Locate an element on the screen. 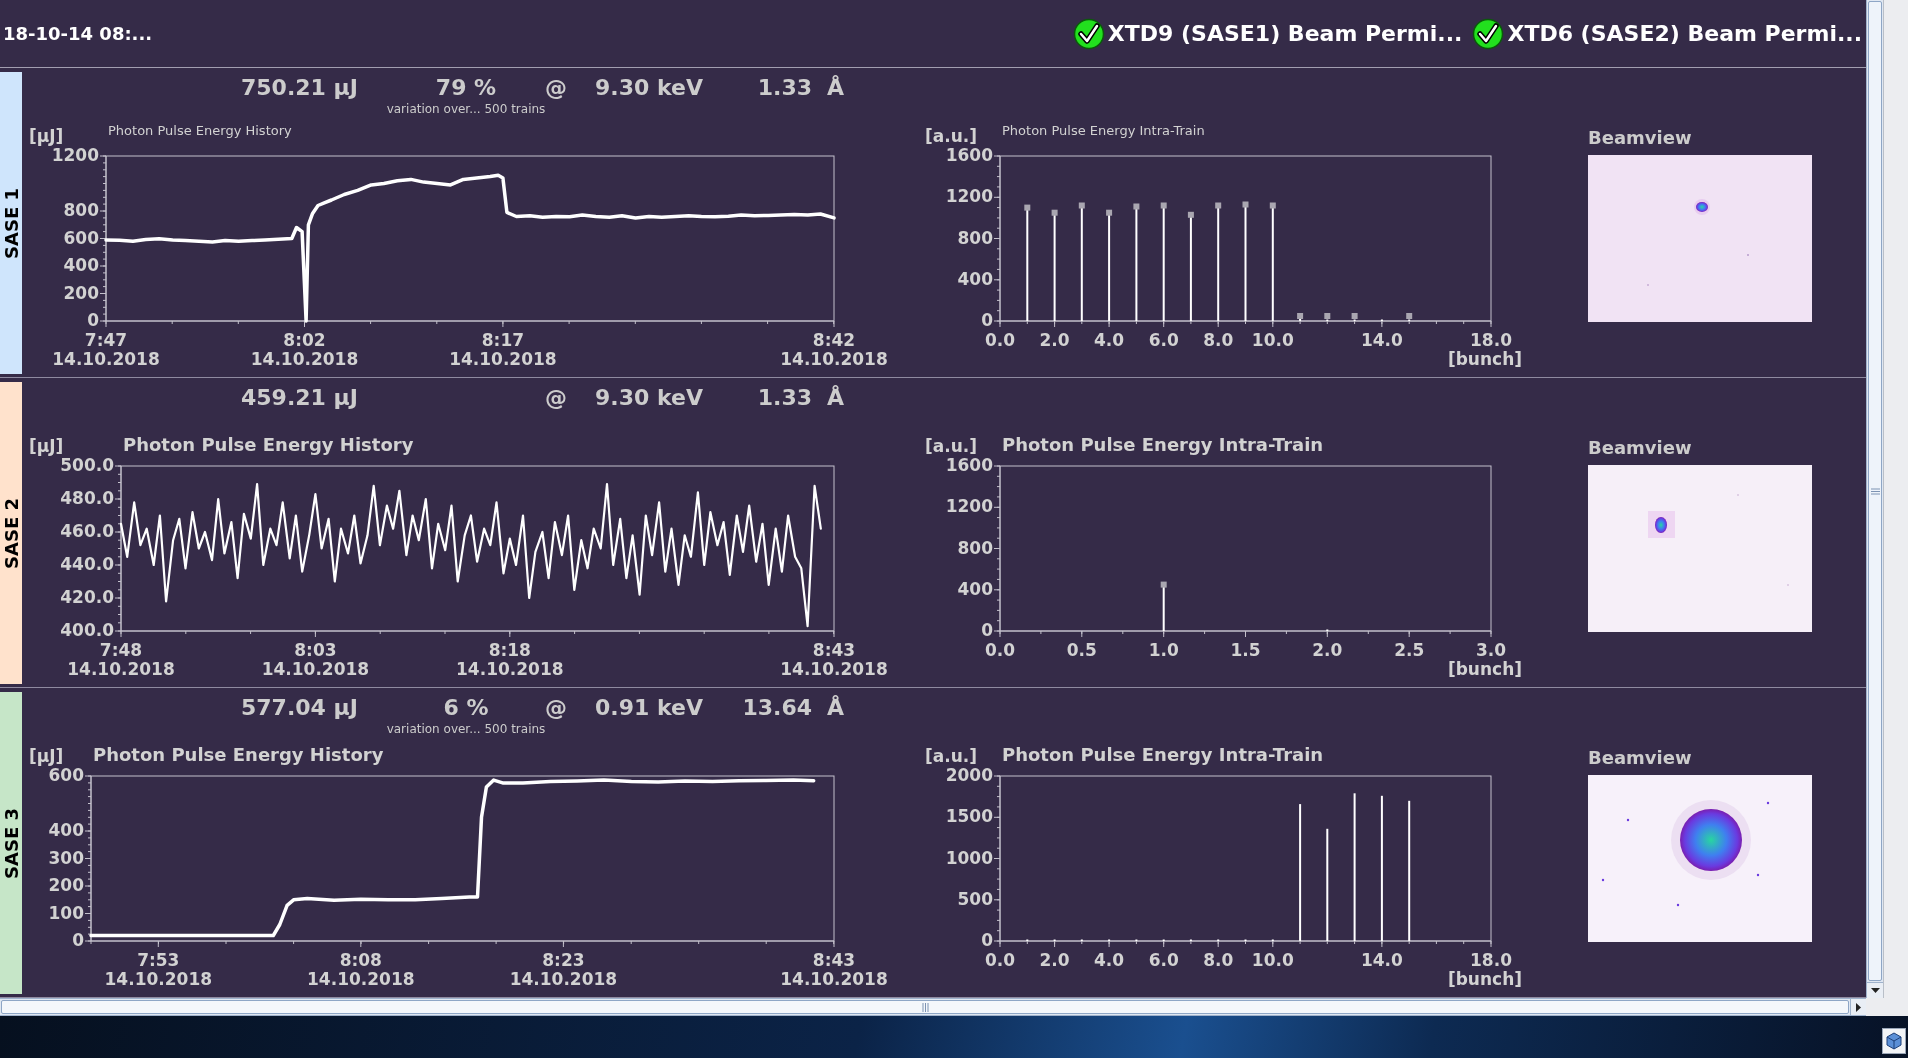 The width and height of the screenshot is (1908, 1058). tick-label: 0.5 is located at coordinates (1081, 650).